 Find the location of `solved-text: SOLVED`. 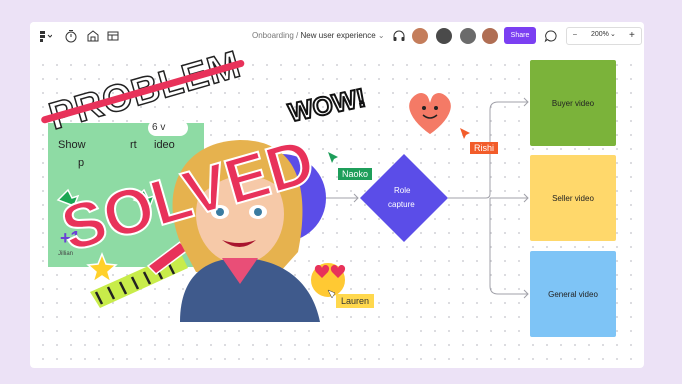

solved-text: SOLVED is located at coordinates (188, 195).